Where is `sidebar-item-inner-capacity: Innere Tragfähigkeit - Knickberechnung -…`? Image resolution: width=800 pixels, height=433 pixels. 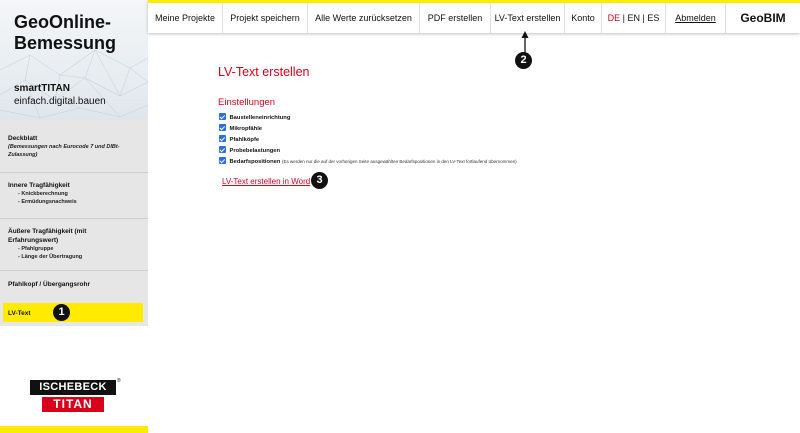 sidebar-item-inner-capacity: Innere Tragfähigkeit - Knickberechnung -… is located at coordinates (74, 189).